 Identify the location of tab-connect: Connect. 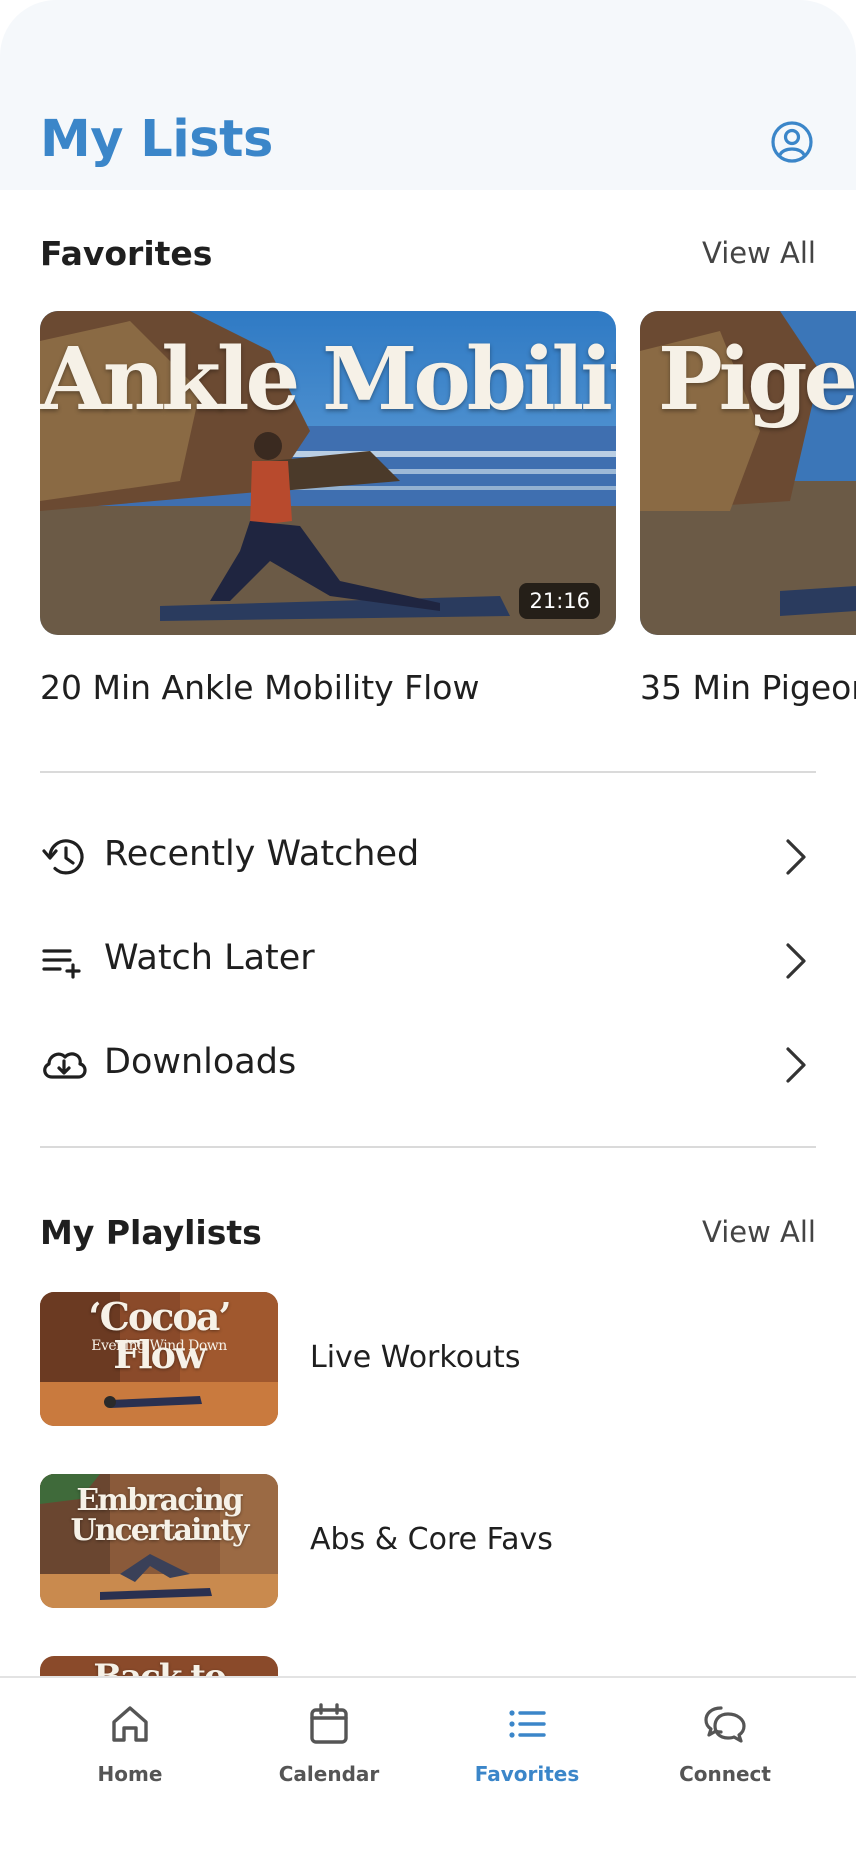
(725, 1752).